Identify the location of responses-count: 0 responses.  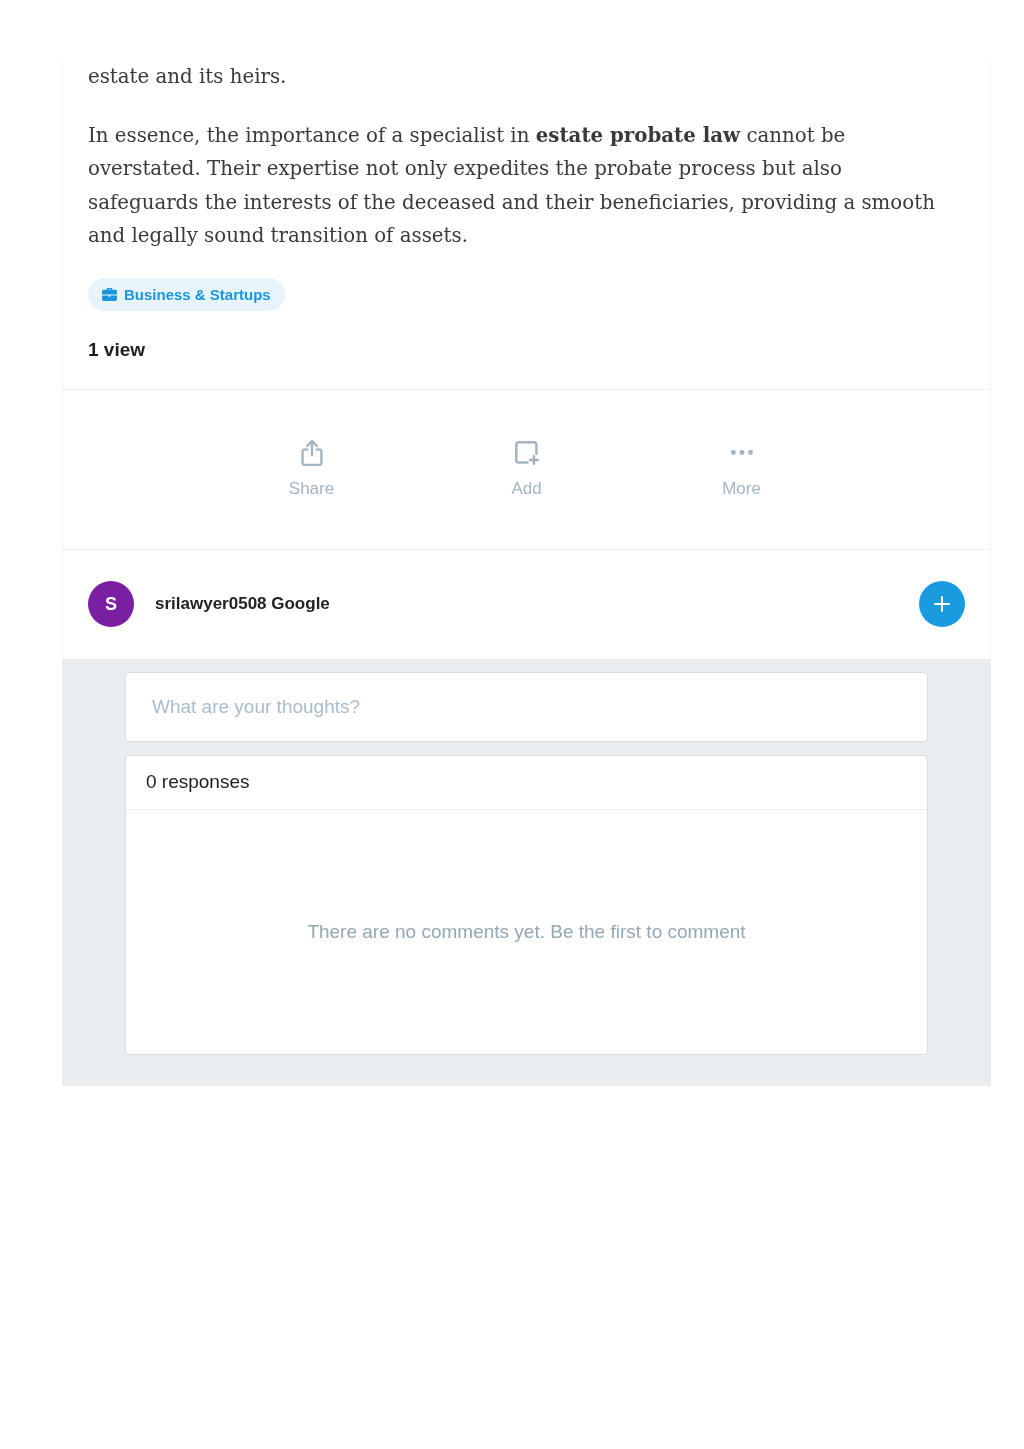
(198, 782).